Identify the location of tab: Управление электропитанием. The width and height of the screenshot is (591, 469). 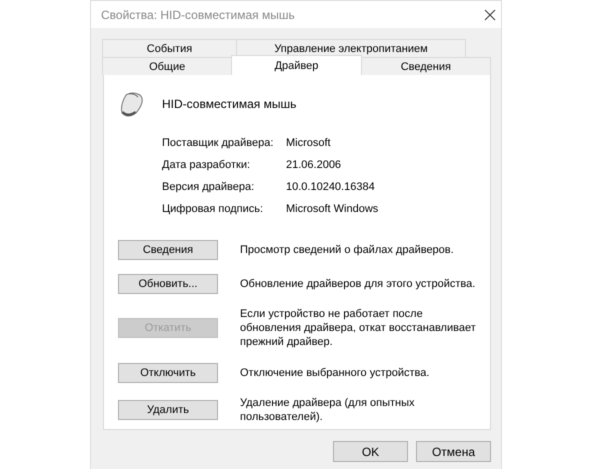
(351, 48).